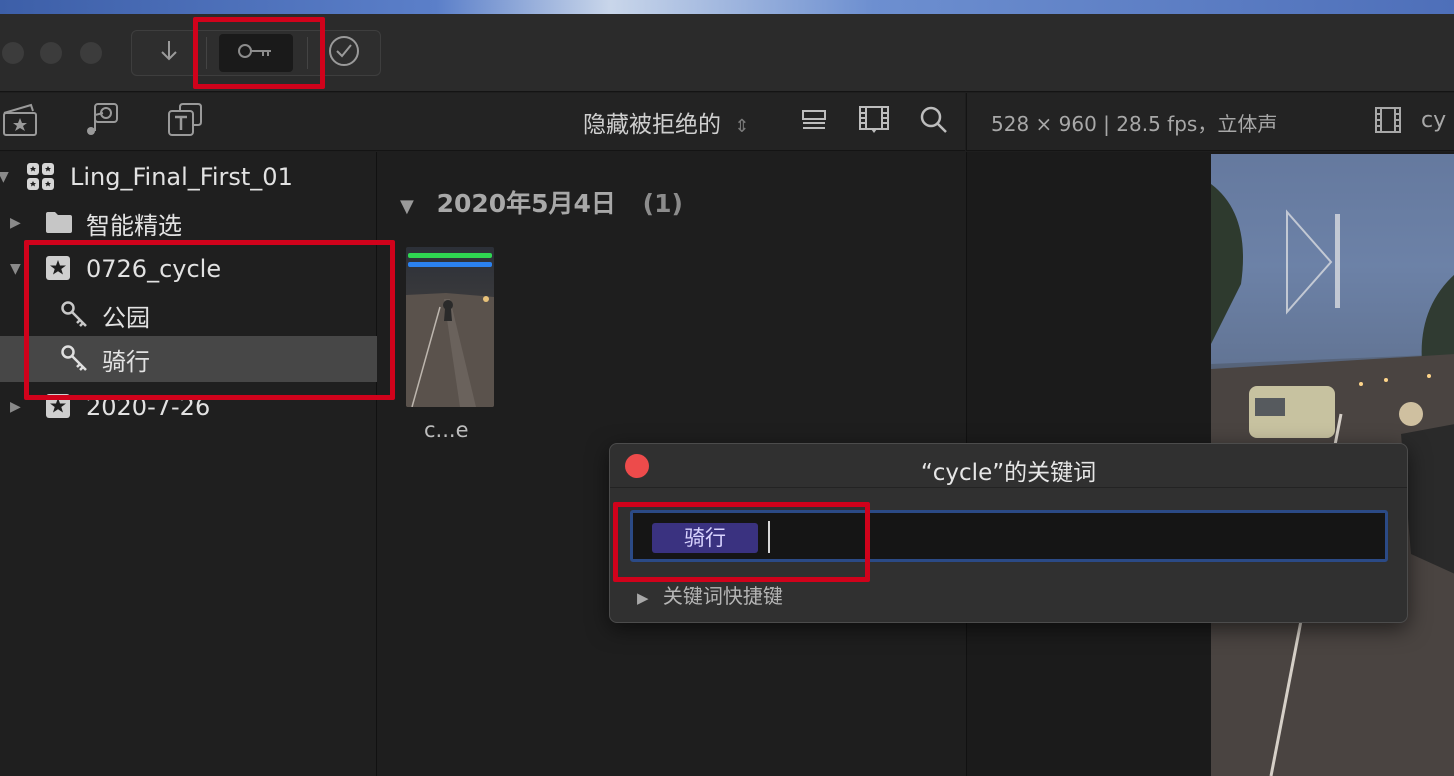 The image size is (1454, 776). I want to click on date-group-header: ▼ 2020年5月4日 (1), so click(541, 202).